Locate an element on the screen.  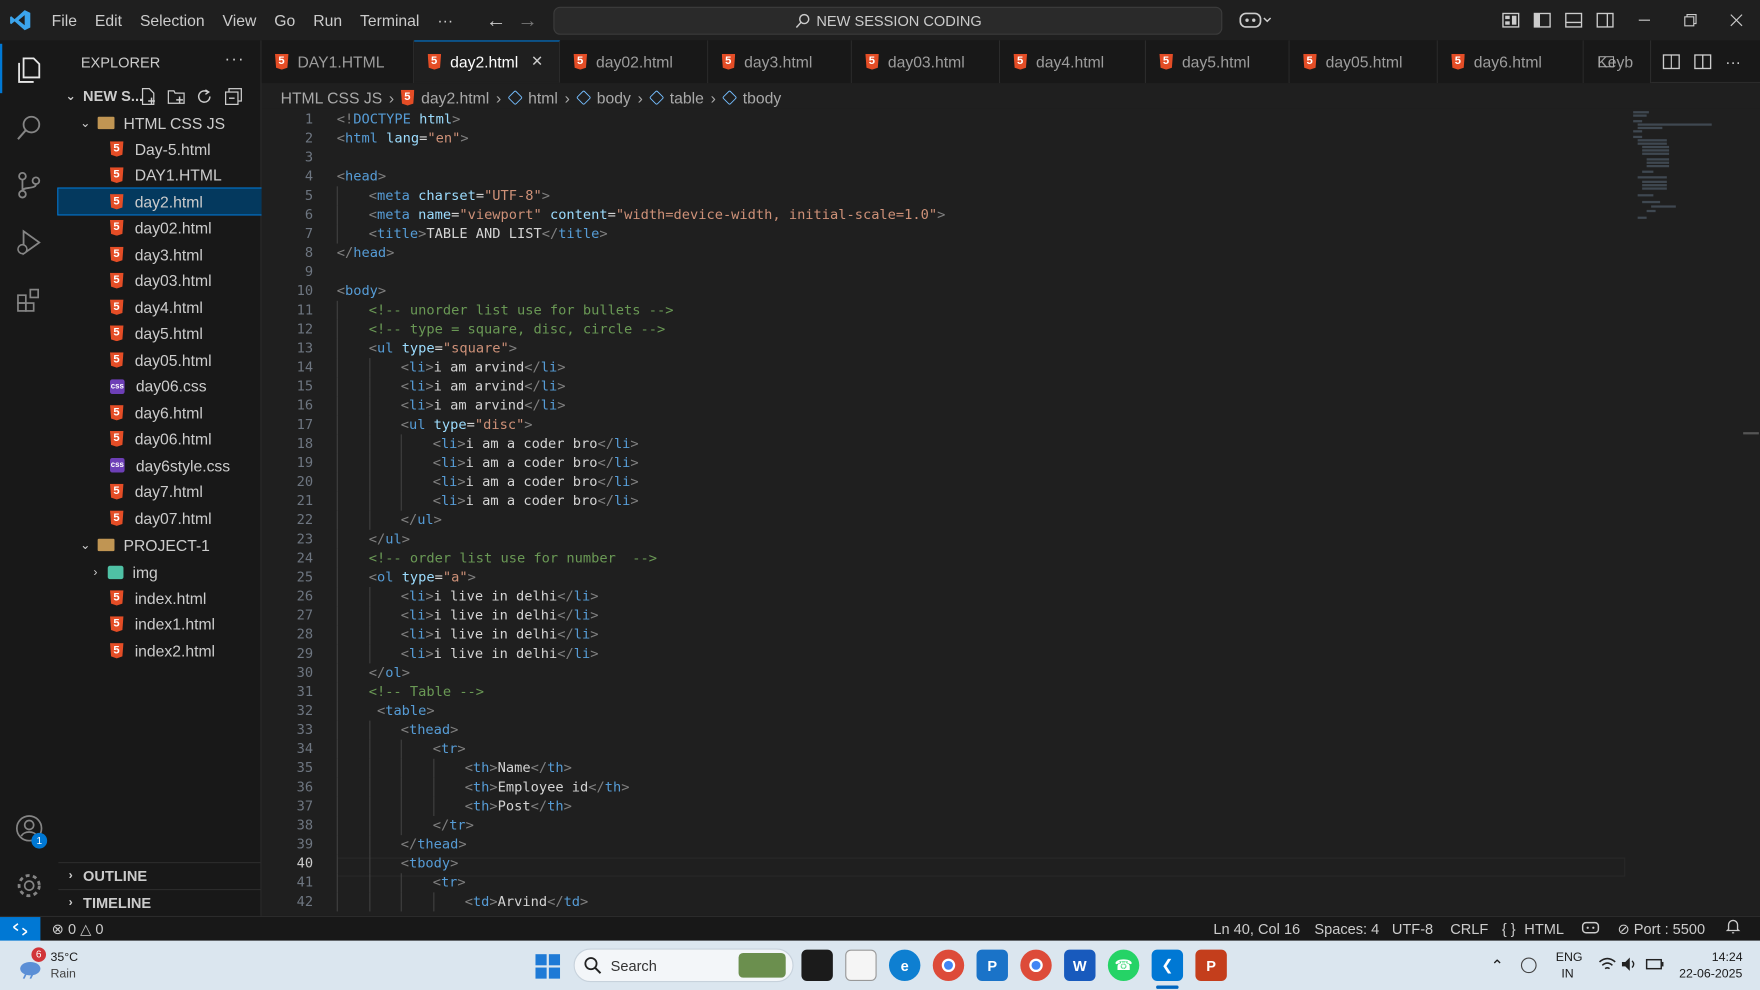
tab: DAY1.HTML is located at coordinates (338, 62).